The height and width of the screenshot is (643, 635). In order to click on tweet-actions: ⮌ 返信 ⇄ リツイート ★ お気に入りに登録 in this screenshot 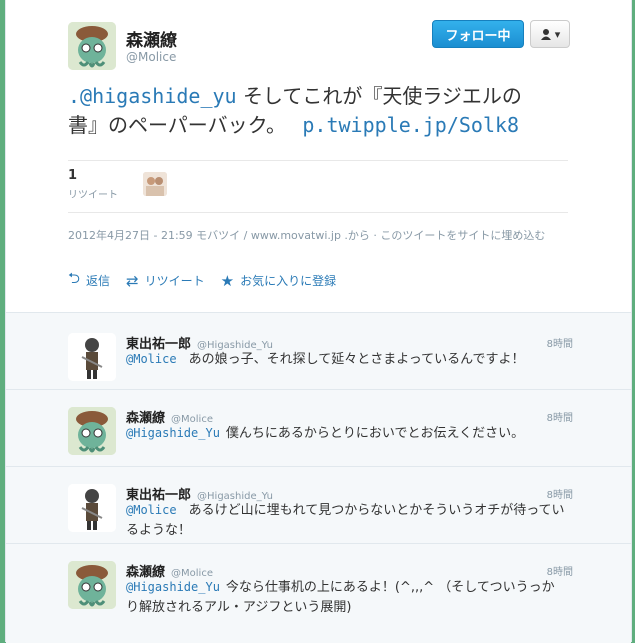, I will do `click(202, 280)`.